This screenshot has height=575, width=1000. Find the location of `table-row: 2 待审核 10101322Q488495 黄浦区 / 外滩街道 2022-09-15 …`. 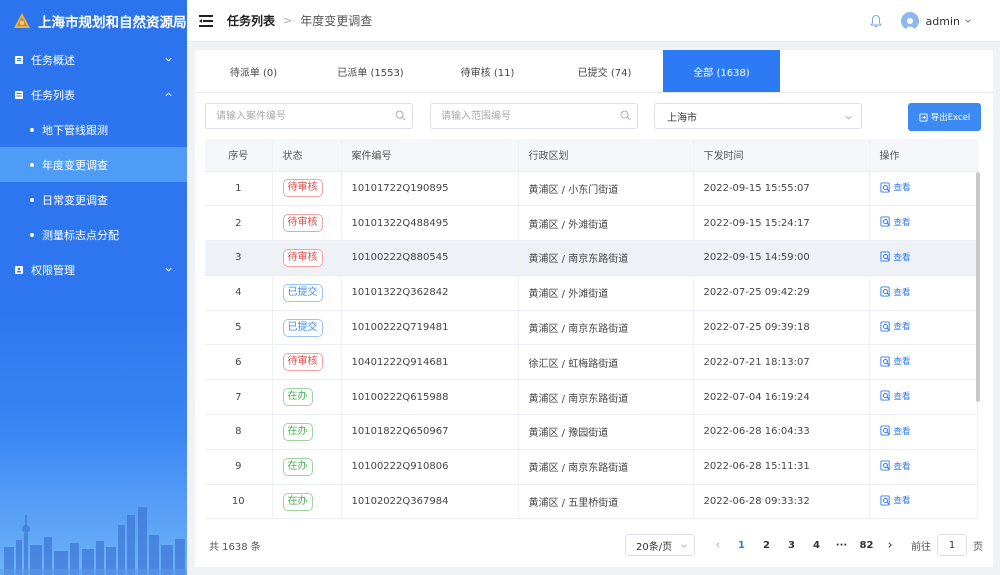

table-row: 2 待审核 10101322Q488495 黄浦区 / 外滩街道 2022-09-15 … is located at coordinates (591, 223).